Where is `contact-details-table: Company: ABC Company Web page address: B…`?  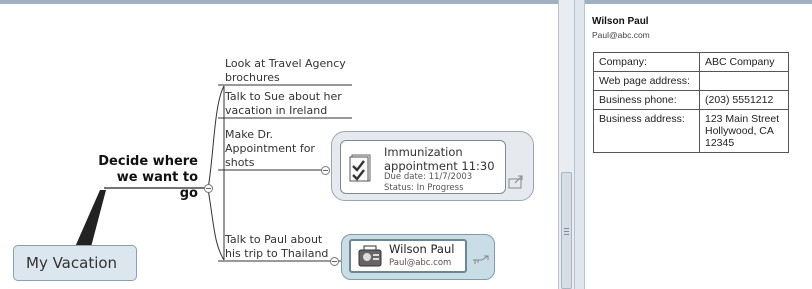
contact-details-table: Company: ABC Company Web page address: B… is located at coordinates (691, 102).